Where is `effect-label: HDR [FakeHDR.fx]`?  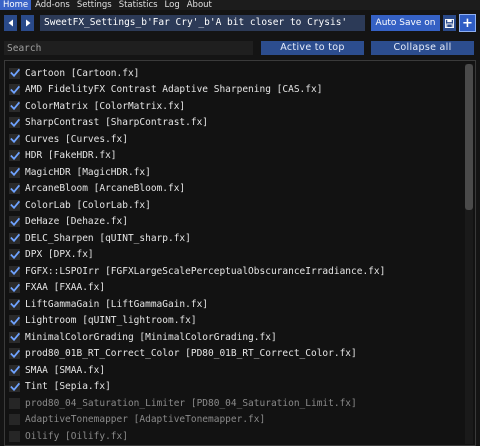
effect-label: HDR [FakeHDR.fx] is located at coordinates (71, 156).